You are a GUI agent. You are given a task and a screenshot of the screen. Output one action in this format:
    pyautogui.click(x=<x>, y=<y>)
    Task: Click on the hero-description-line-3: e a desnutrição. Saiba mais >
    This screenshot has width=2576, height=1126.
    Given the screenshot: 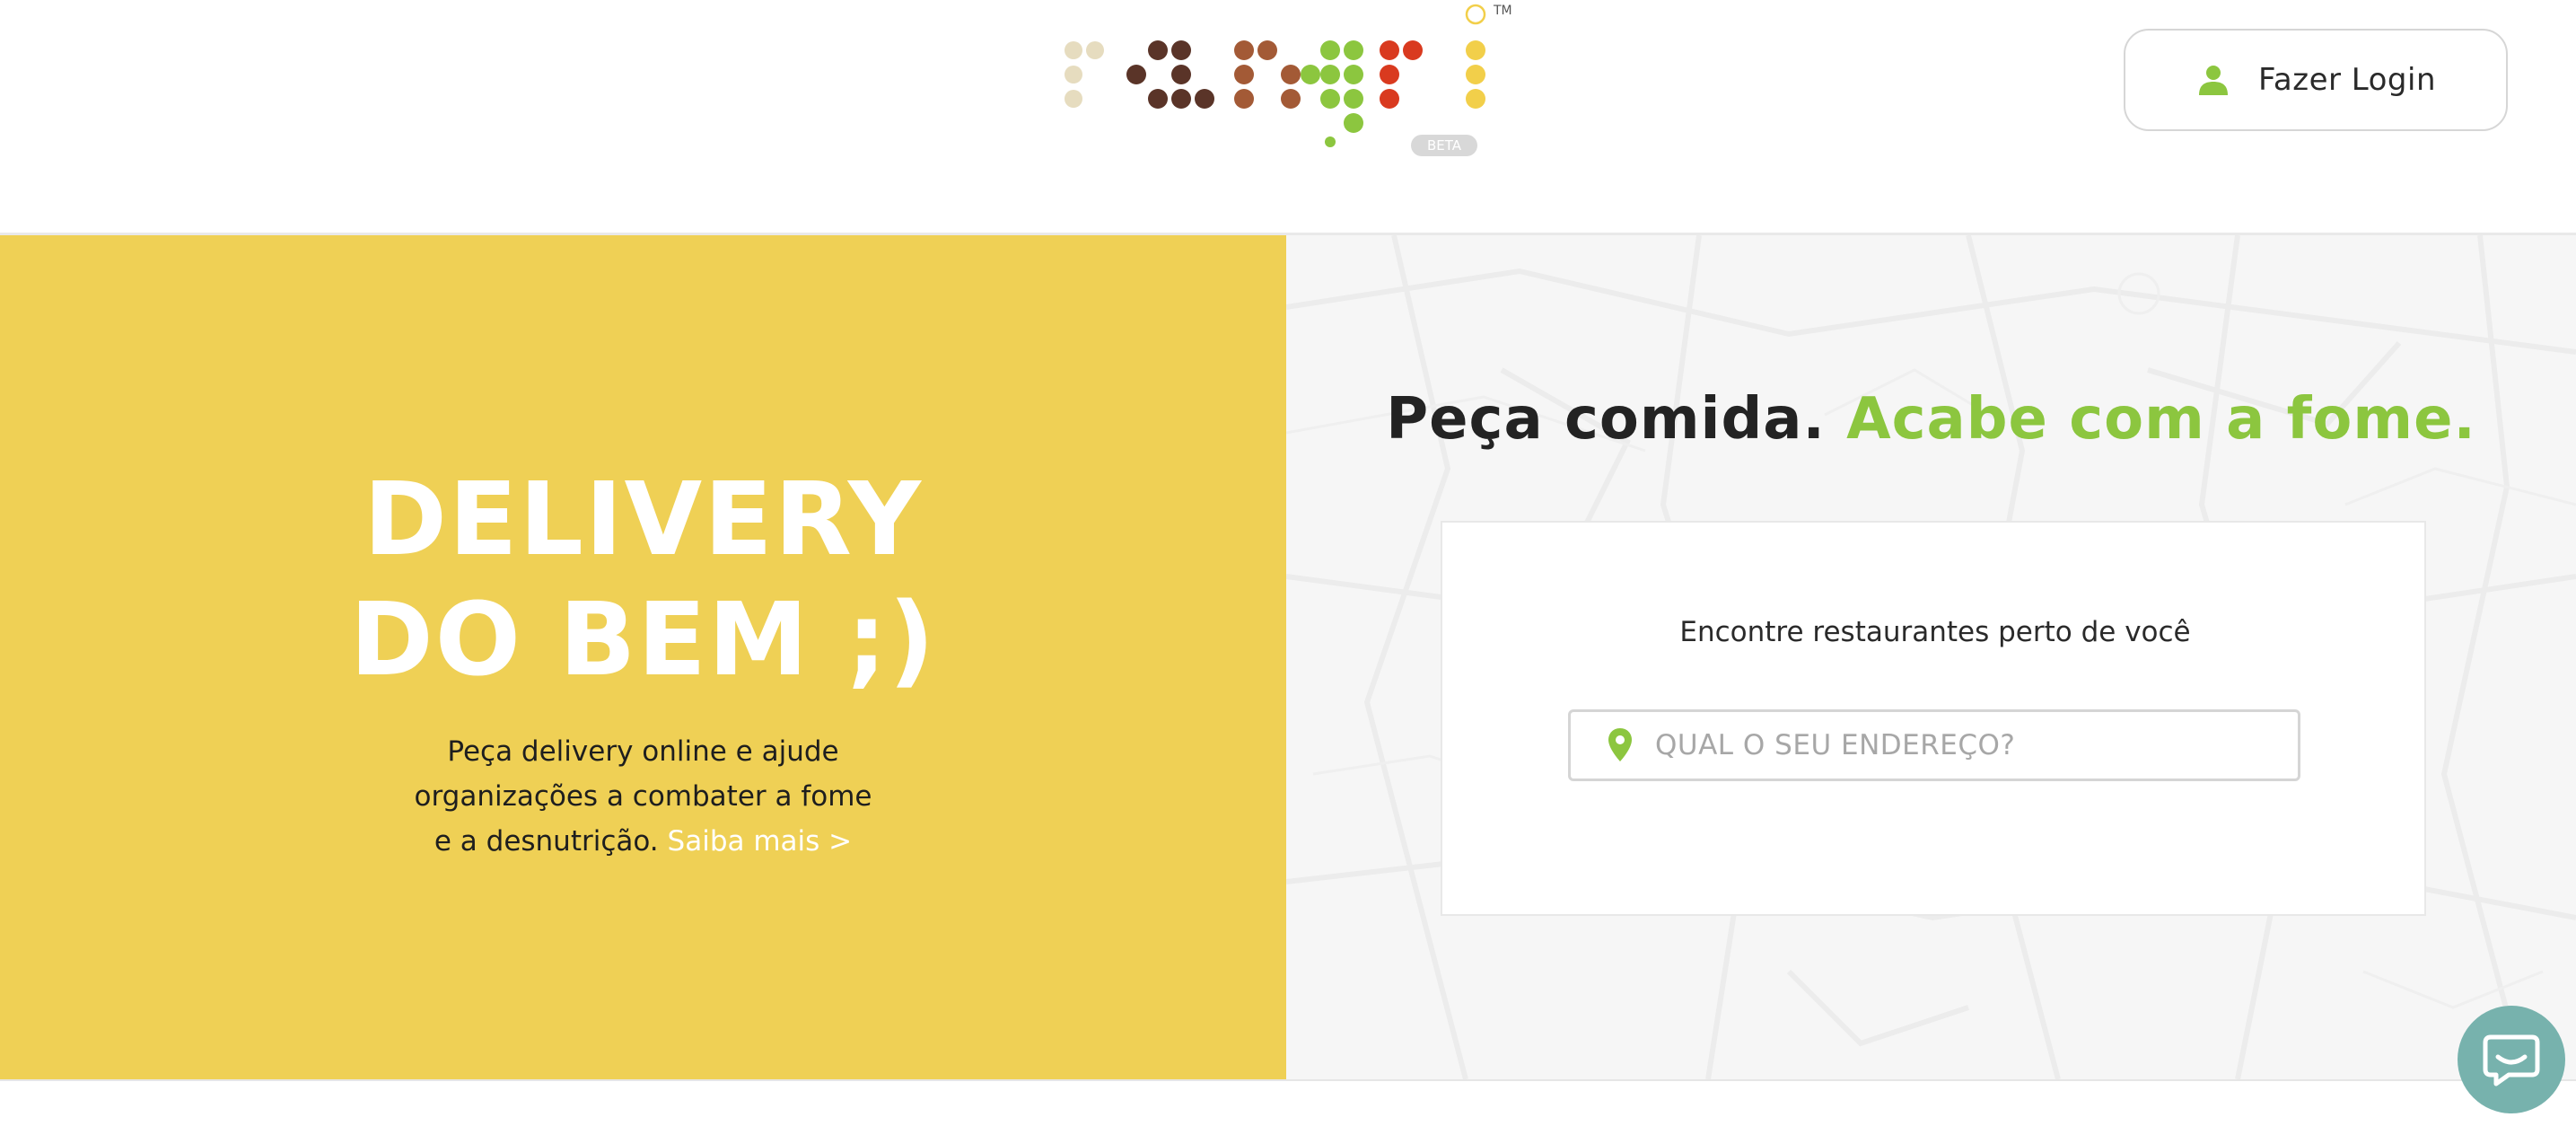 What is the action you would take?
    pyautogui.click(x=643, y=841)
    